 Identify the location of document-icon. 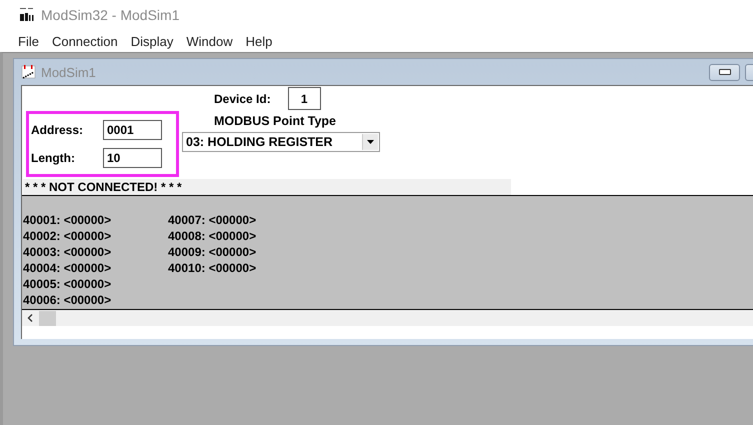
(29, 72).